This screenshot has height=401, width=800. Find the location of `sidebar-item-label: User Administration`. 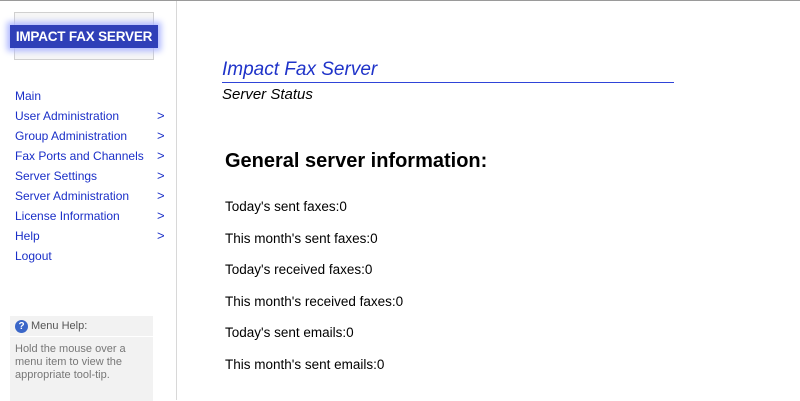

sidebar-item-label: User Administration is located at coordinates (67, 116).